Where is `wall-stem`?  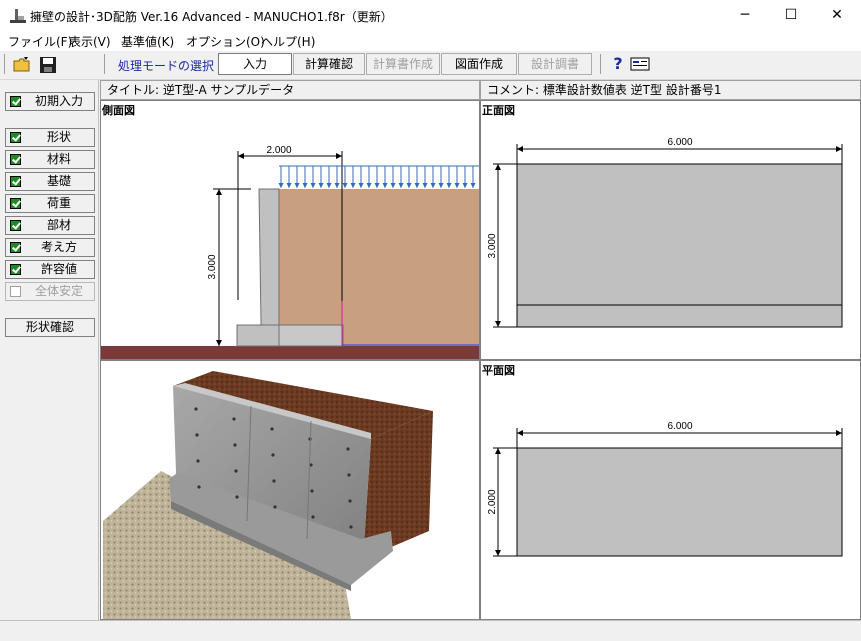 wall-stem is located at coordinates (269, 257).